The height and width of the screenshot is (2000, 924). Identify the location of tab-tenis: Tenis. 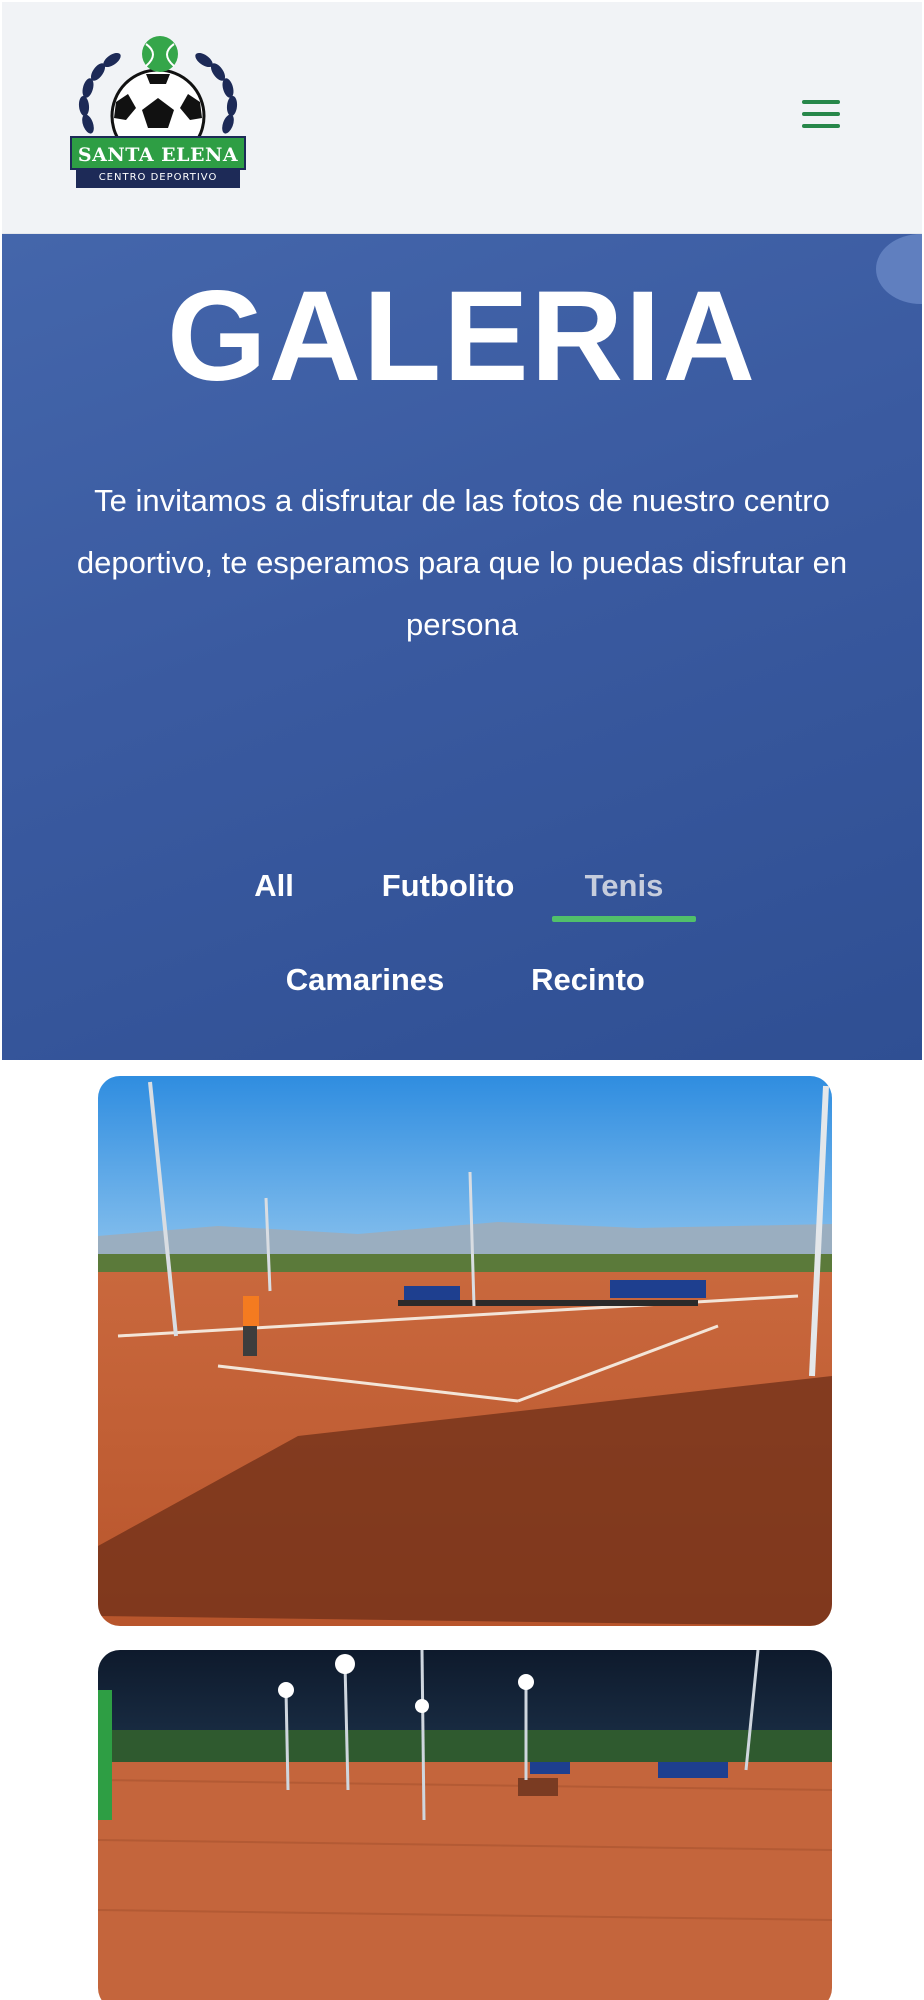
(624, 886).